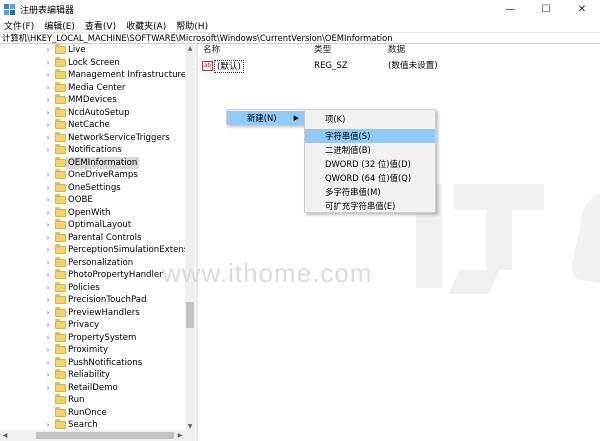 The width and height of the screenshot is (600, 441). Describe the element at coordinates (92, 113) in the screenshot. I see `tree-item: › NcdAutoSetup` at that location.